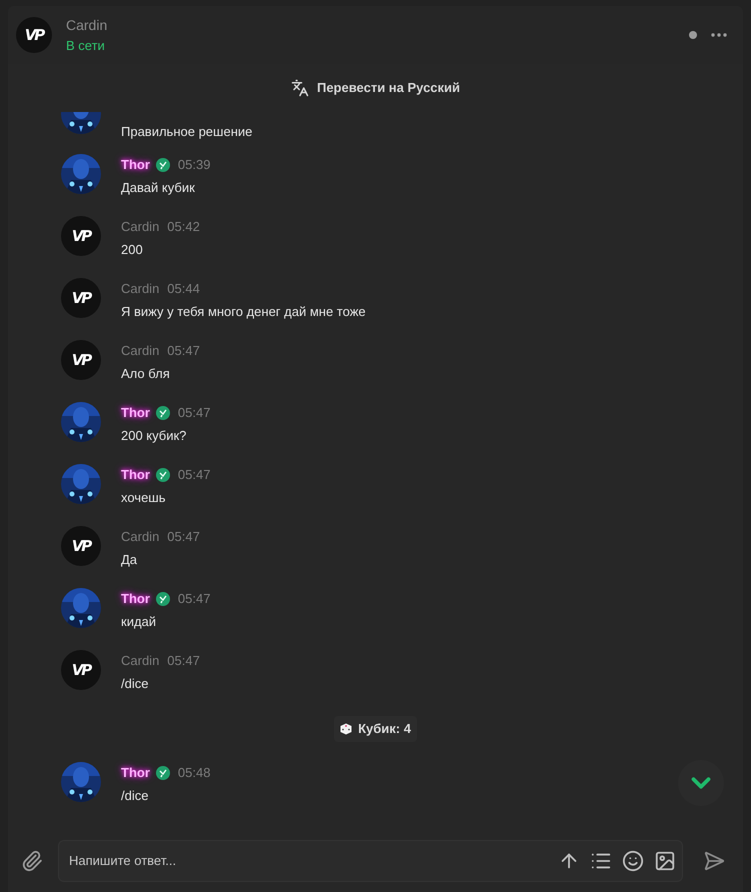 This screenshot has height=892, width=751. What do you see at coordinates (139, 622) in the screenshot?
I see `message-text: кидай` at bounding box center [139, 622].